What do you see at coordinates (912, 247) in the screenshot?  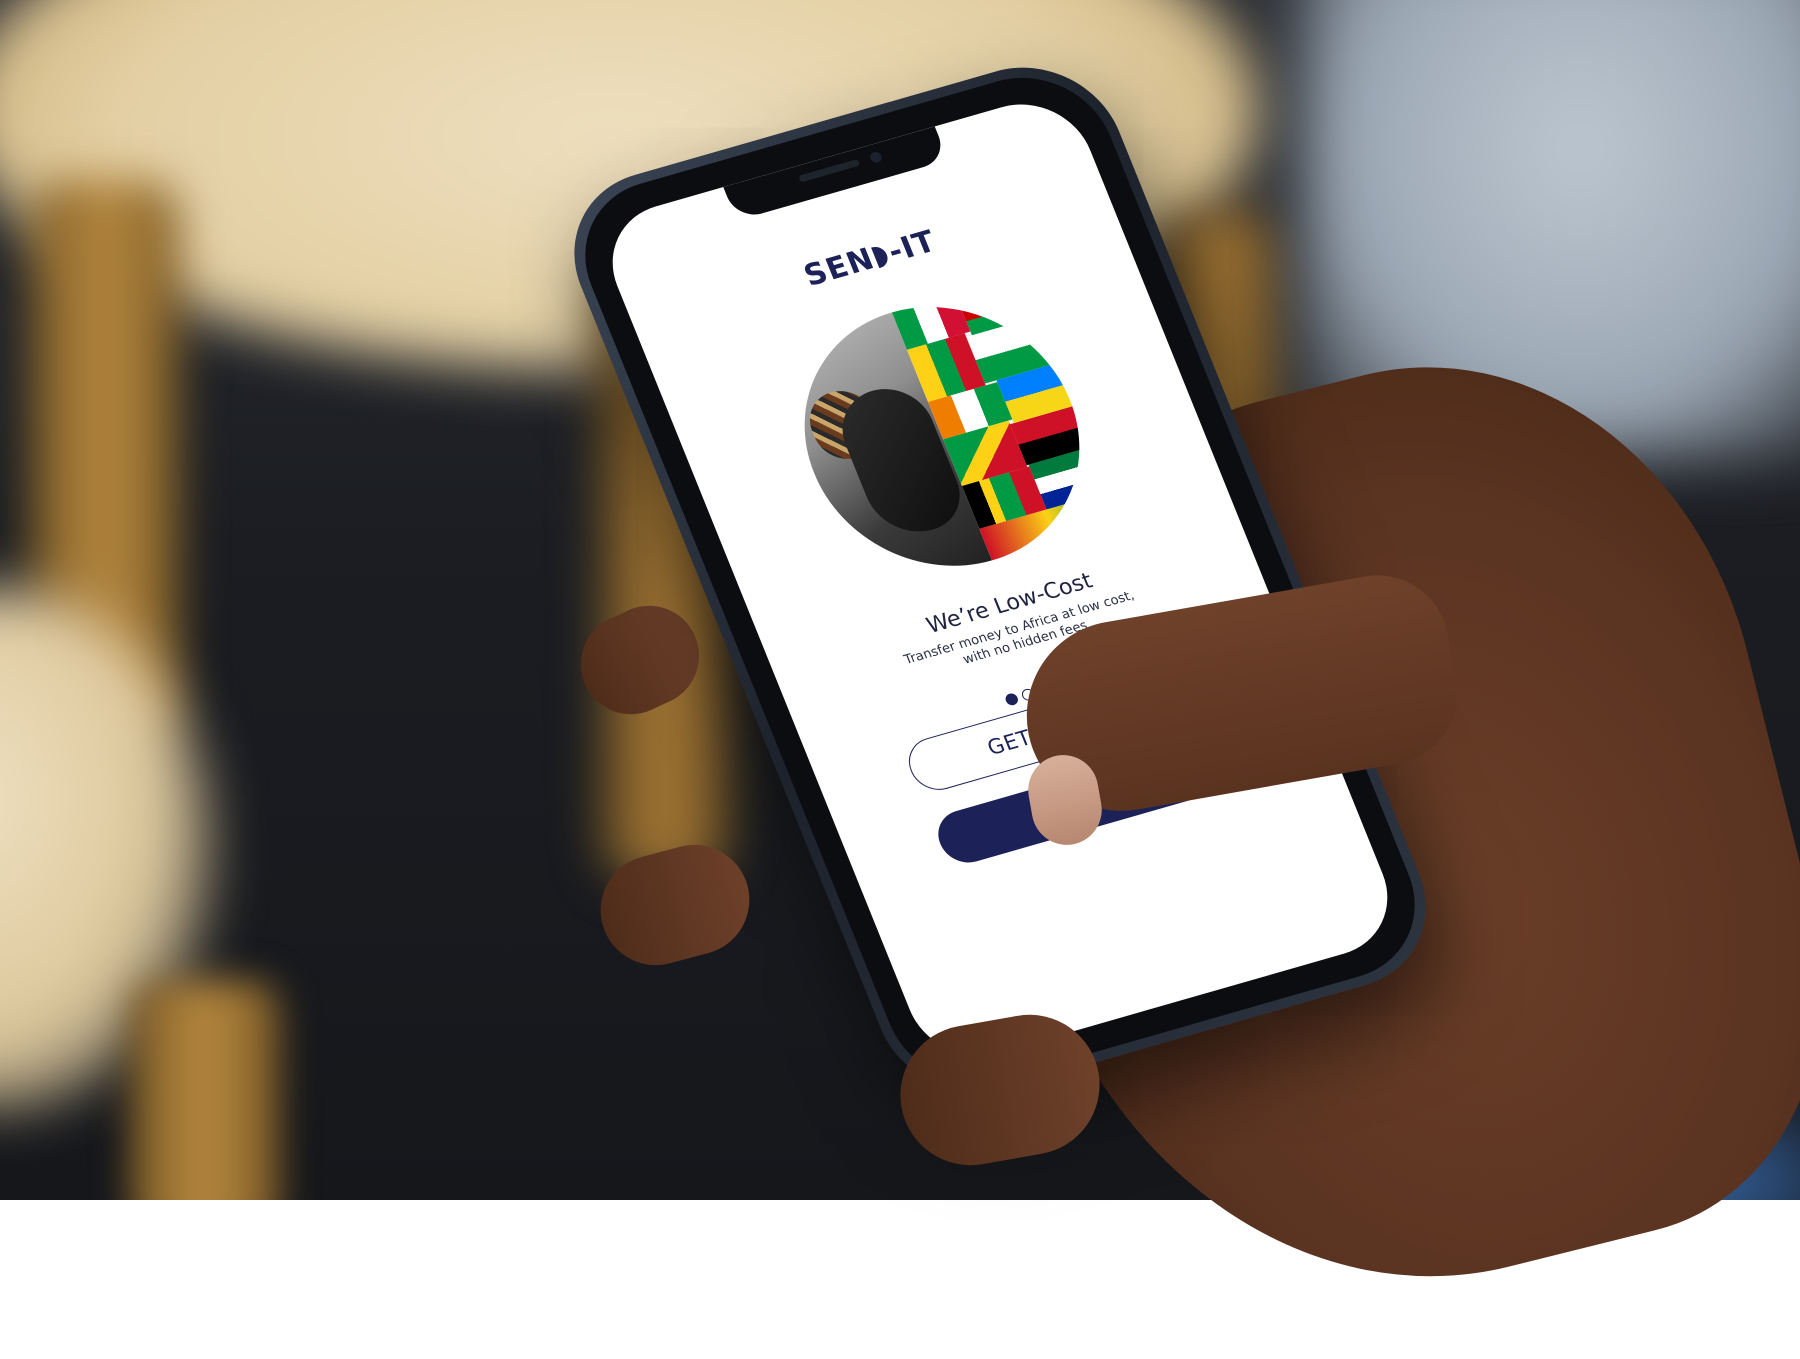 I see `logo-text-right: -IT` at bounding box center [912, 247].